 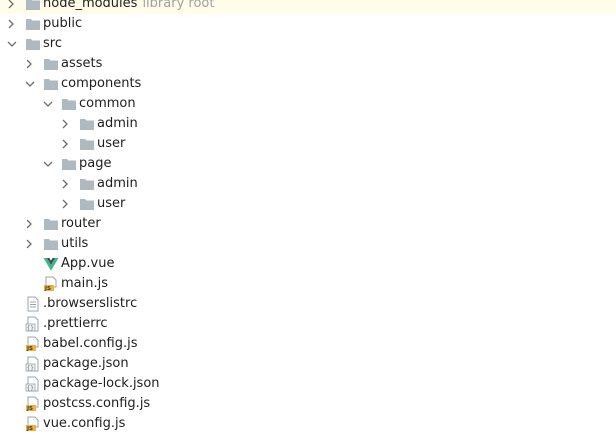 What do you see at coordinates (82, 63) in the screenshot?
I see `tree-item-label: assets` at bounding box center [82, 63].